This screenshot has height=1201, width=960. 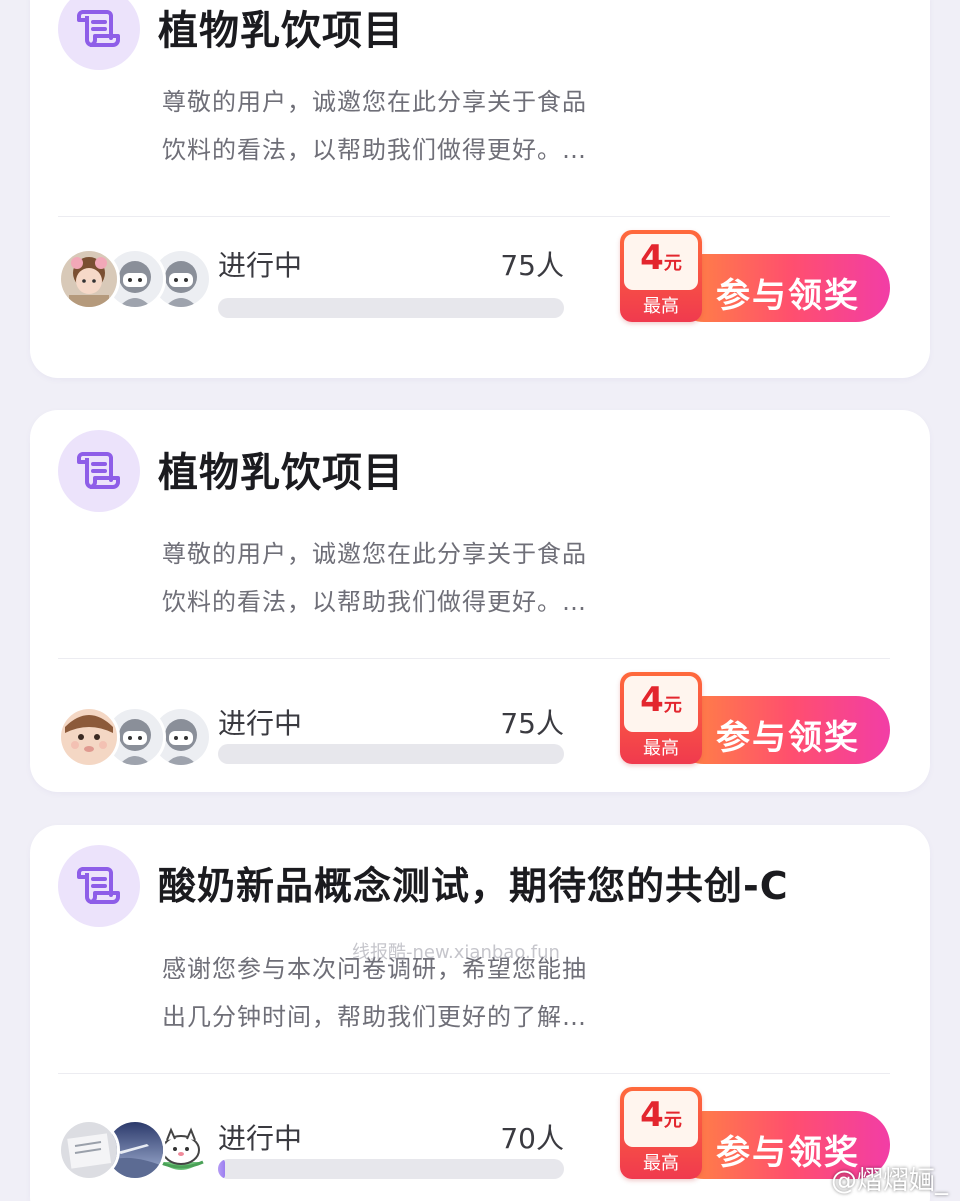 I want to click on weibo-handle: @熠熠婳_, so click(x=889, y=1181).